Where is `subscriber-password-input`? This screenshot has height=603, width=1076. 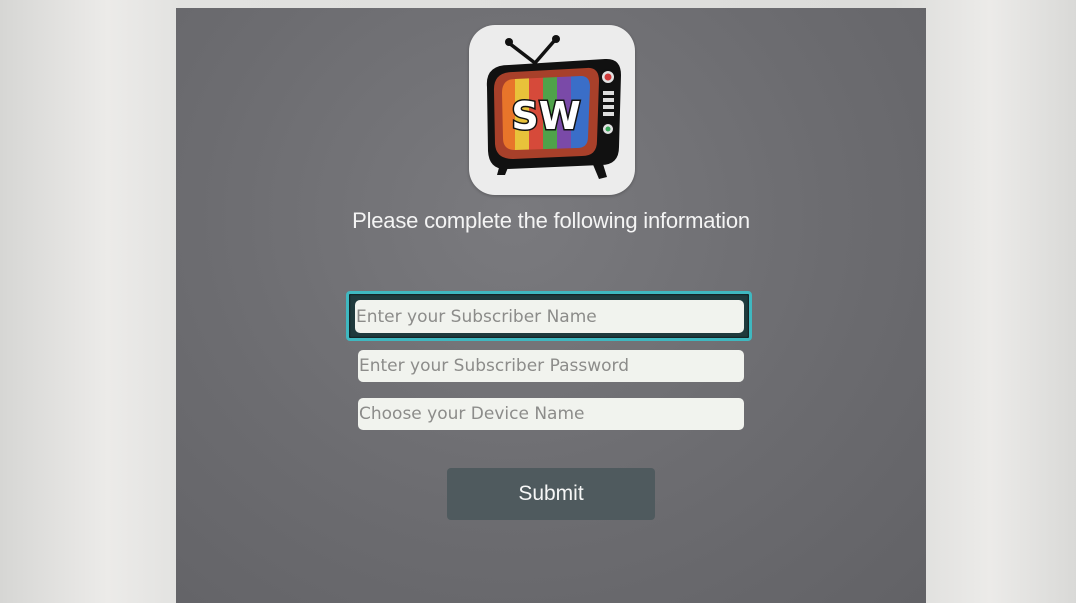 subscriber-password-input is located at coordinates (551, 366).